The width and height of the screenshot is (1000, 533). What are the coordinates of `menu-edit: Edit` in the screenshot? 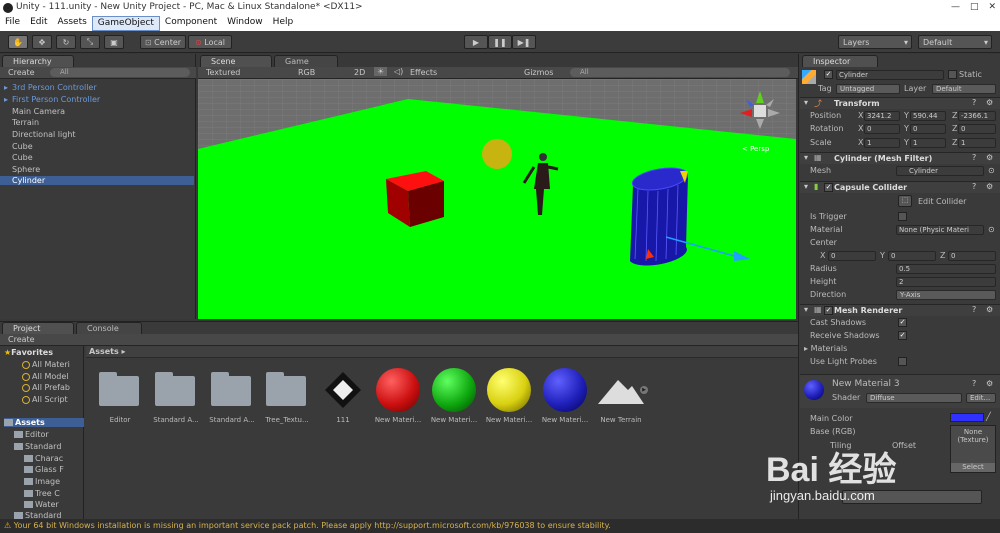 It's located at (38, 23).